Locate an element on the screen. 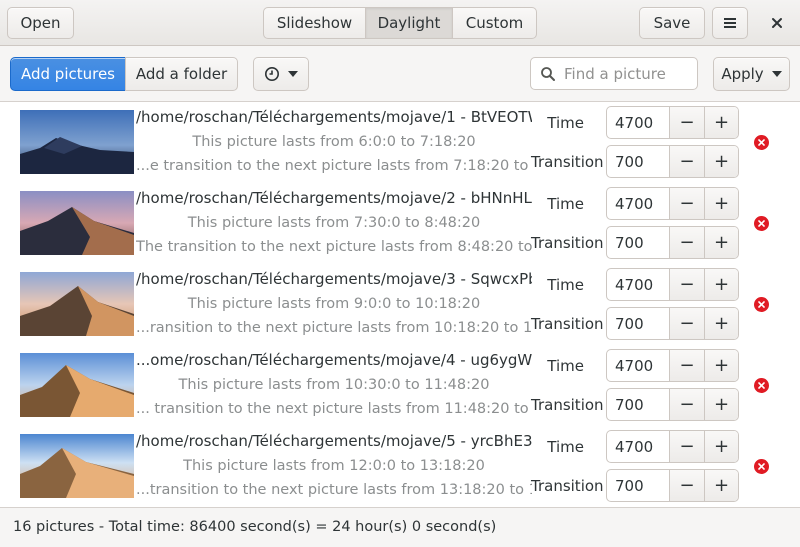  mode-switcher: Slideshow Daylight Custom is located at coordinates (400, 23).